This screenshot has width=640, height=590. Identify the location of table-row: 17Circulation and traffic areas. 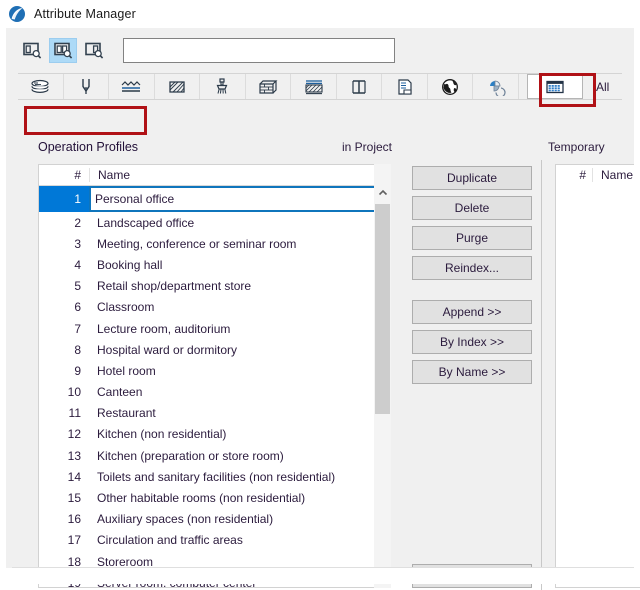
(214, 540).